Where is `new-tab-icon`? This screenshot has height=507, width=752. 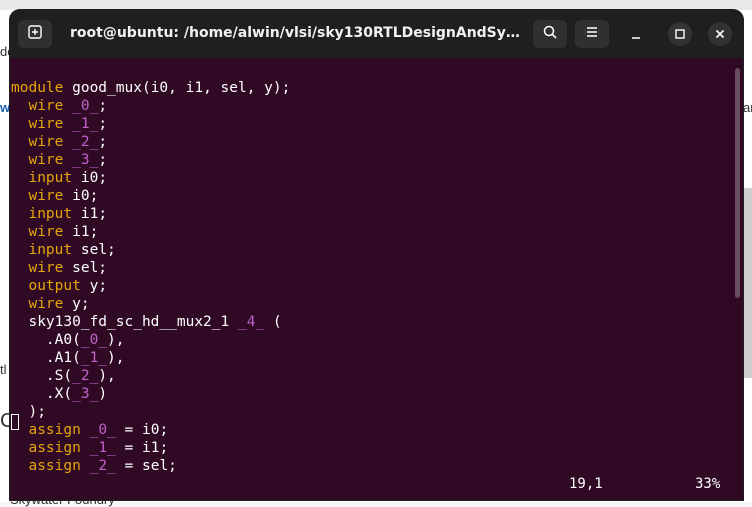 new-tab-icon is located at coordinates (35, 34).